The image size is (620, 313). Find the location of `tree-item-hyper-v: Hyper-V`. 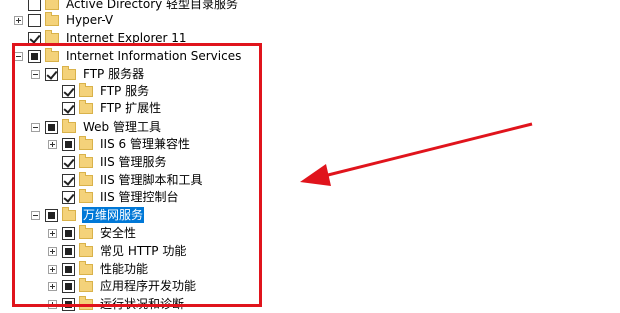

tree-item-hyper-v: Hyper-V is located at coordinates (64, 20).